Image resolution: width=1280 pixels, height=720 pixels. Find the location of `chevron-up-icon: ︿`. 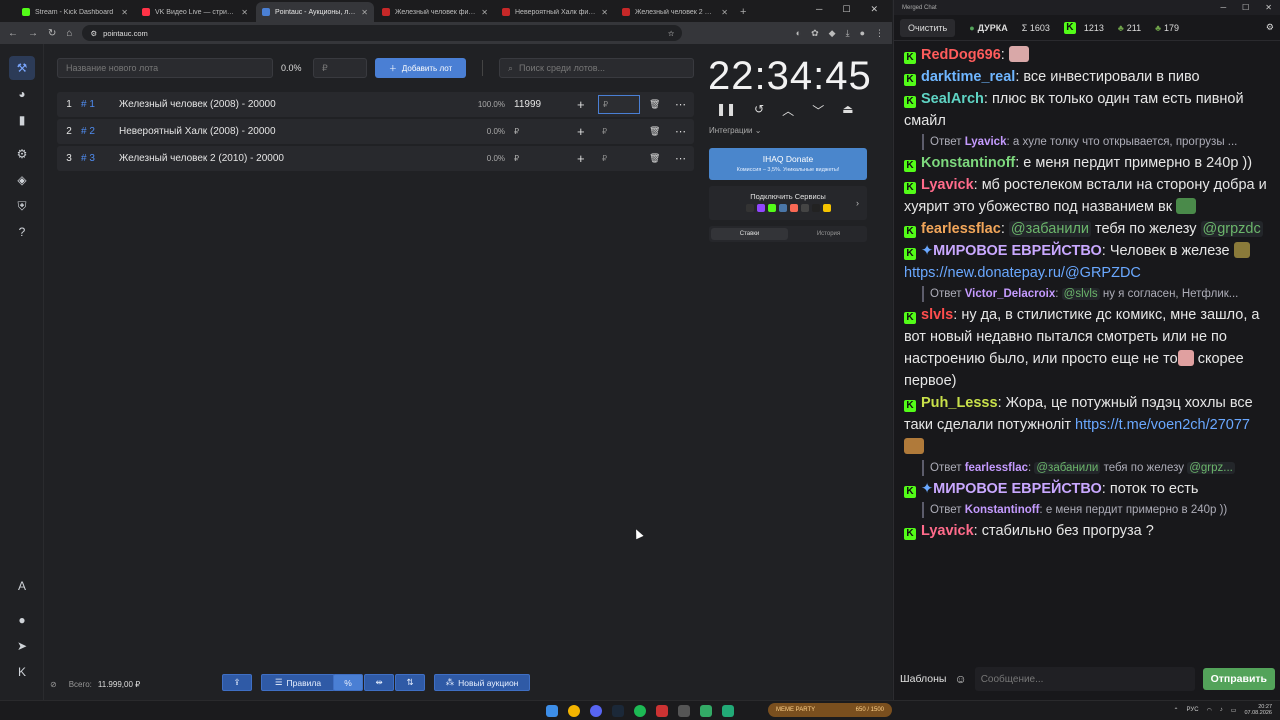

chevron-up-icon: ︿ is located at coordinates (788, 110).